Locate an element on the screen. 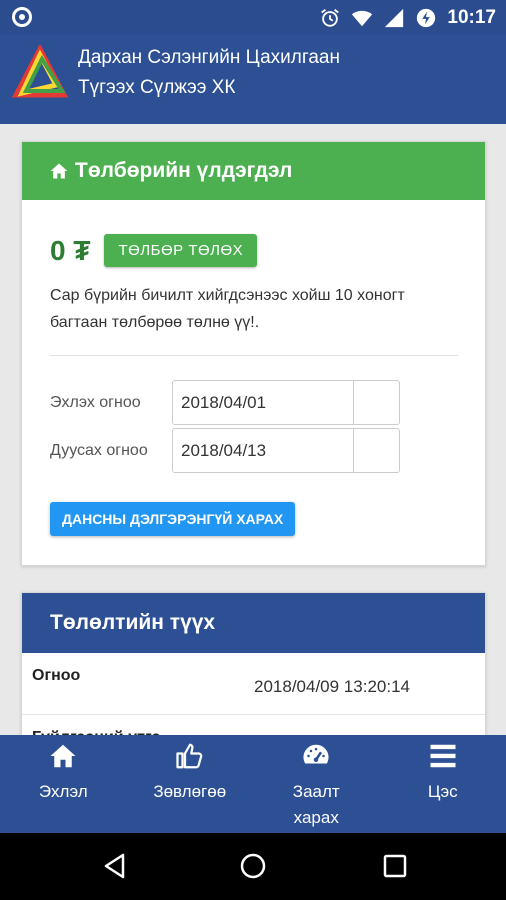  end-date-input: 2018/04/13 is located at coordinates (263, 450).